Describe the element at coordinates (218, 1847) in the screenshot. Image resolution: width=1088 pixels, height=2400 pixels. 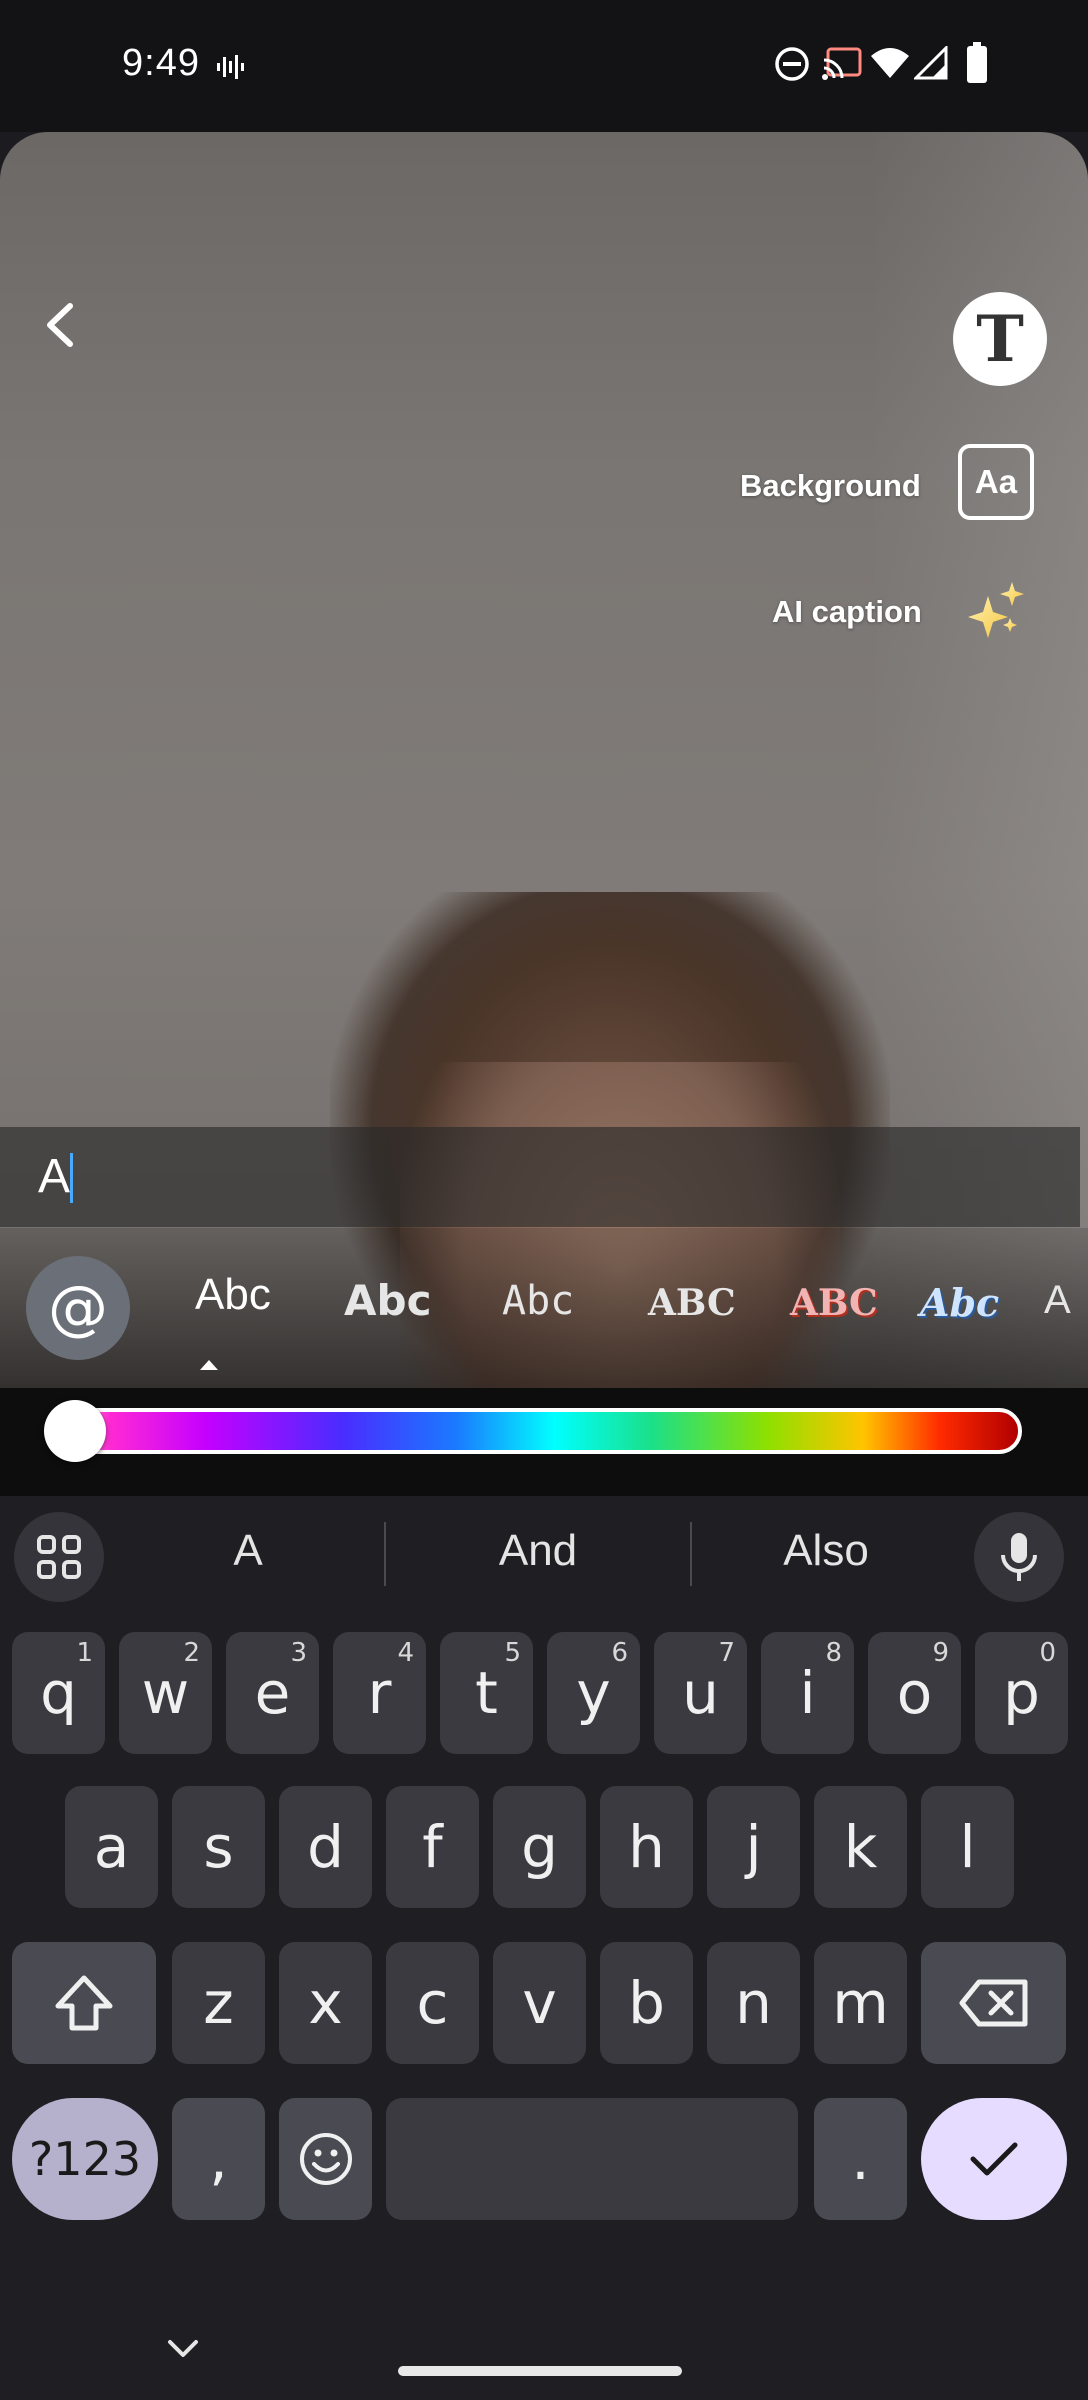
I see `key-s: s` at that location.